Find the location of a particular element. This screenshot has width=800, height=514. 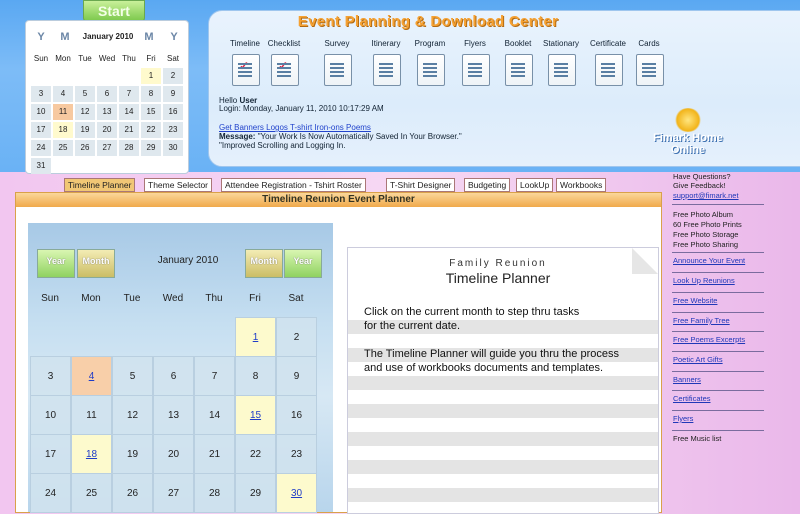

sidebar-link-poetic-art-gifts: Poetic Art Gifts is located at coordinates (698, 359).